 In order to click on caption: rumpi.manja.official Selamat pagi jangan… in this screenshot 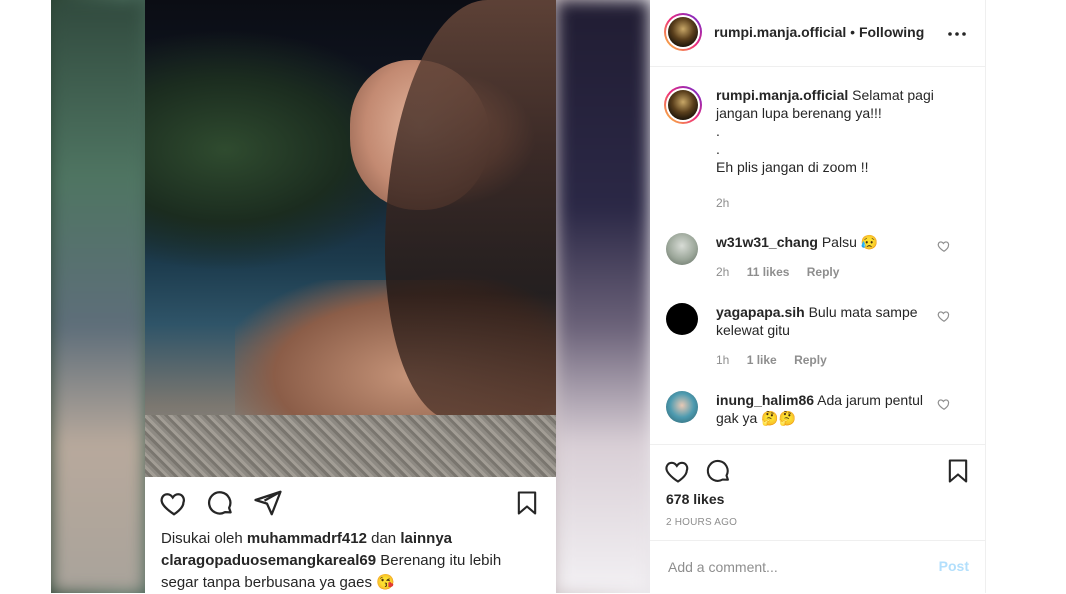, I will do `click(817, 151)`.